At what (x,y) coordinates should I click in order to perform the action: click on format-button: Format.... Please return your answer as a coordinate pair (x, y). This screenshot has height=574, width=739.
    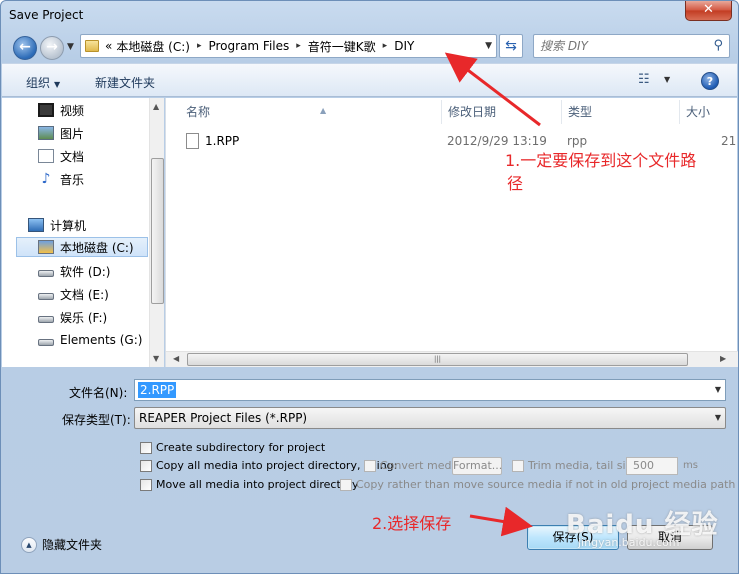
    Looking at the image, I should click on (477, 466).